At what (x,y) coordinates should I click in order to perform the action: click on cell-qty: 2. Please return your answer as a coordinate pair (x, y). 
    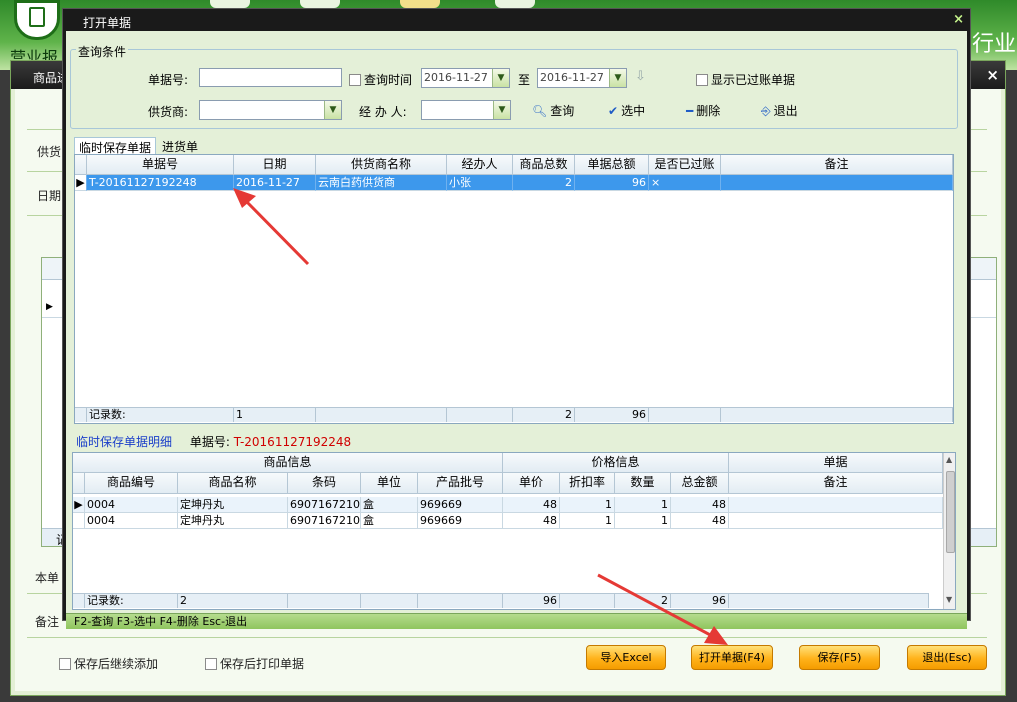
    Looking at the image, I should click on (544, 183).